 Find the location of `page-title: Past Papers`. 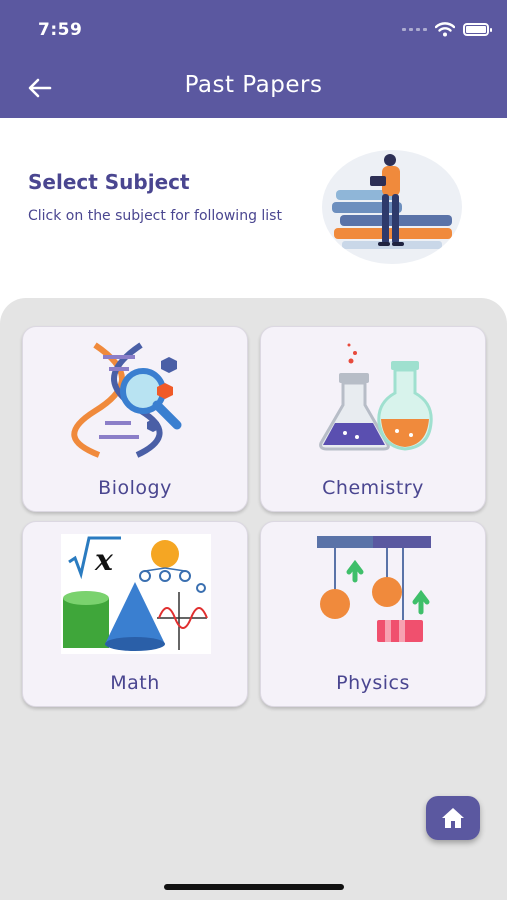

page-title: Past Papers is located at coordinates (253, 85).